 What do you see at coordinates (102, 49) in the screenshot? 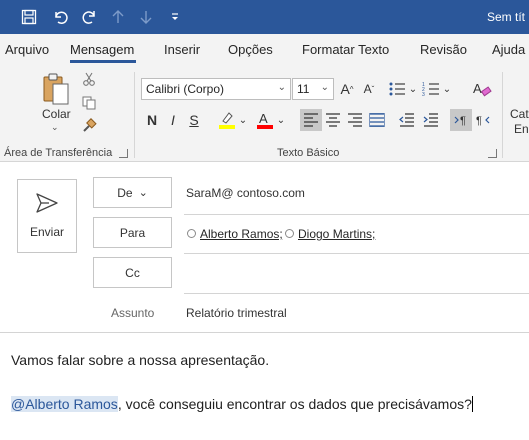
I see `tab-mensagem: Mensagem` at bounding box center [102, 49].